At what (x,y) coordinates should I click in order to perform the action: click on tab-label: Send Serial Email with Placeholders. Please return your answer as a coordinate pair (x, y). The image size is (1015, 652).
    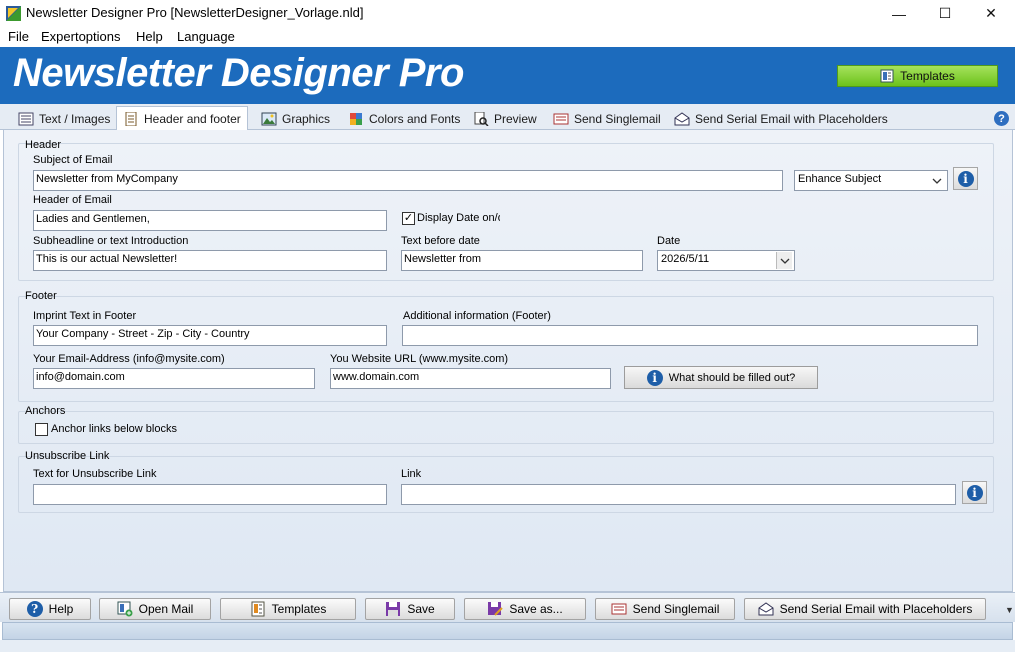
    Looking at the image, I should click on (791, 119).